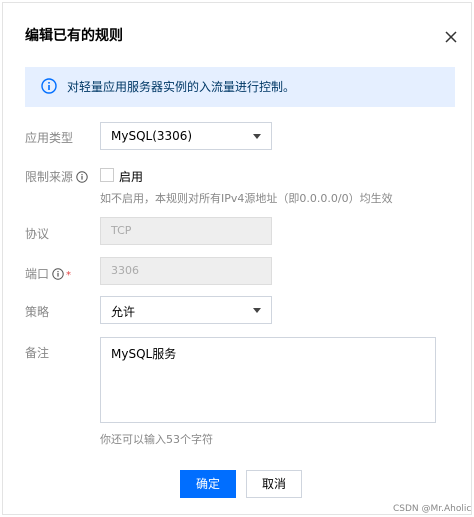  Describe the element at coordinates (121, 230) in the screenshot. I see `protocol-value: TCP` at that location.